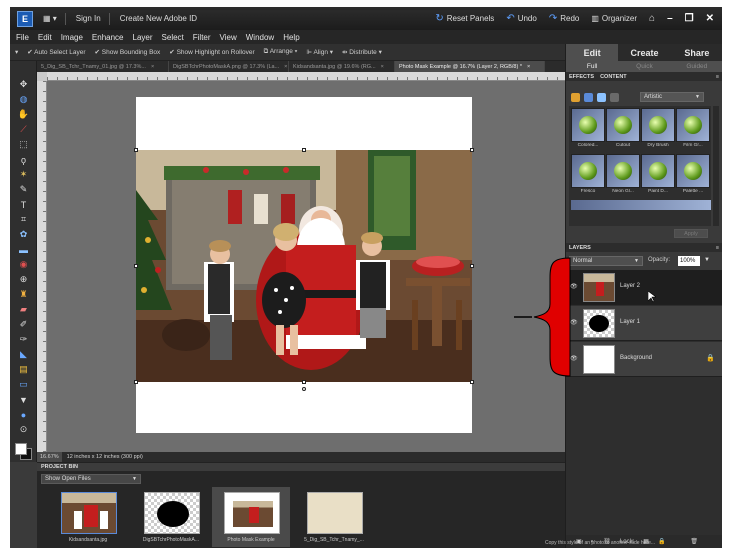 This screenshot has height=548, width=730. Describe the element at coordinates (102, 457) in the screenshot. I see `document-size-info: 12 inches x 12 inches (300 ppi)` at that location.